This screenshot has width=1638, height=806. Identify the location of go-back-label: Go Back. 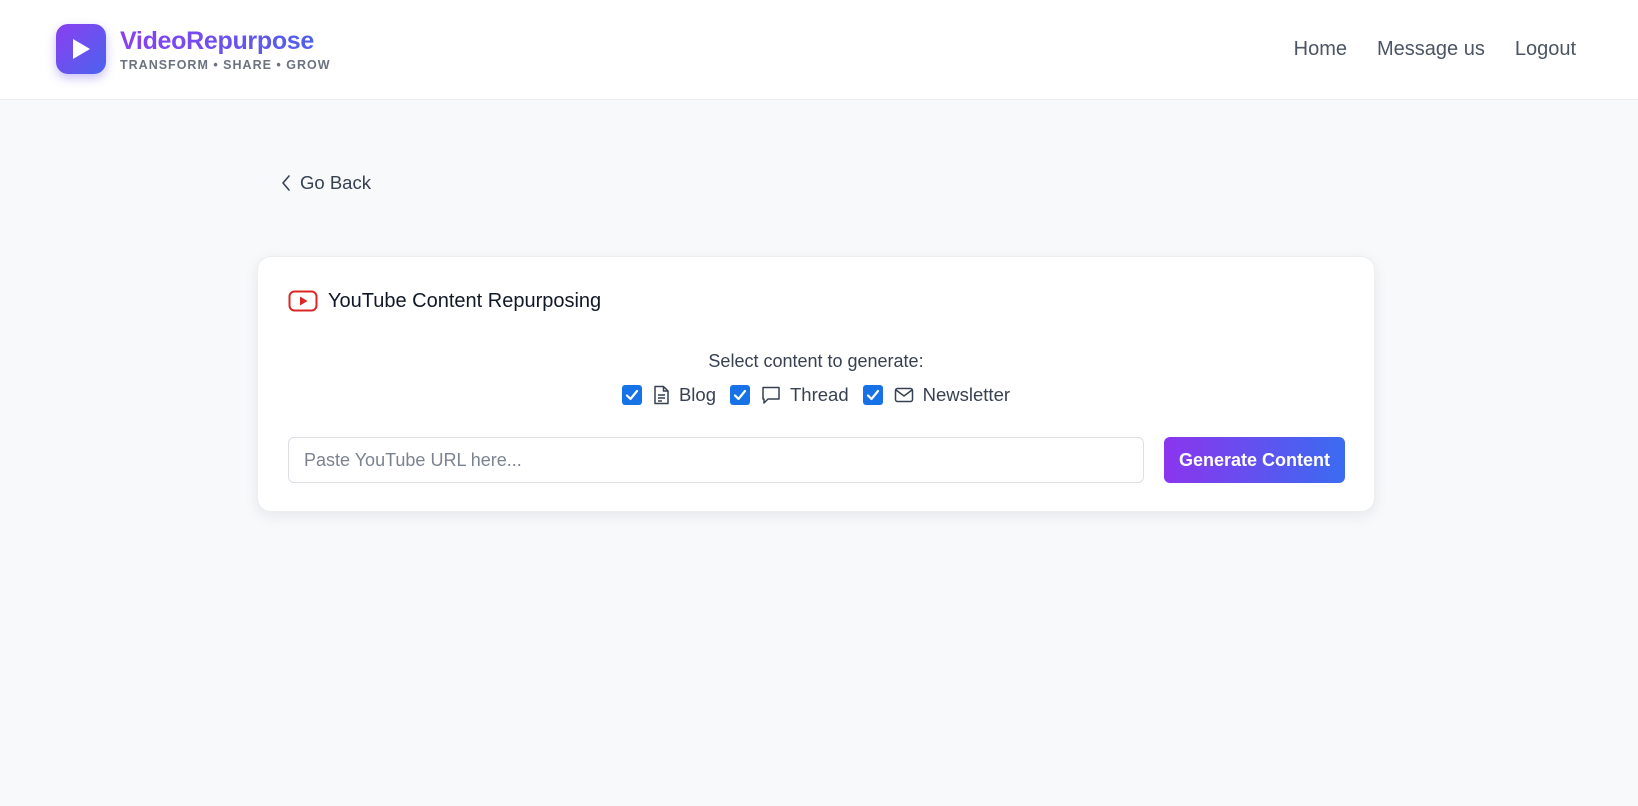
(335, 182).